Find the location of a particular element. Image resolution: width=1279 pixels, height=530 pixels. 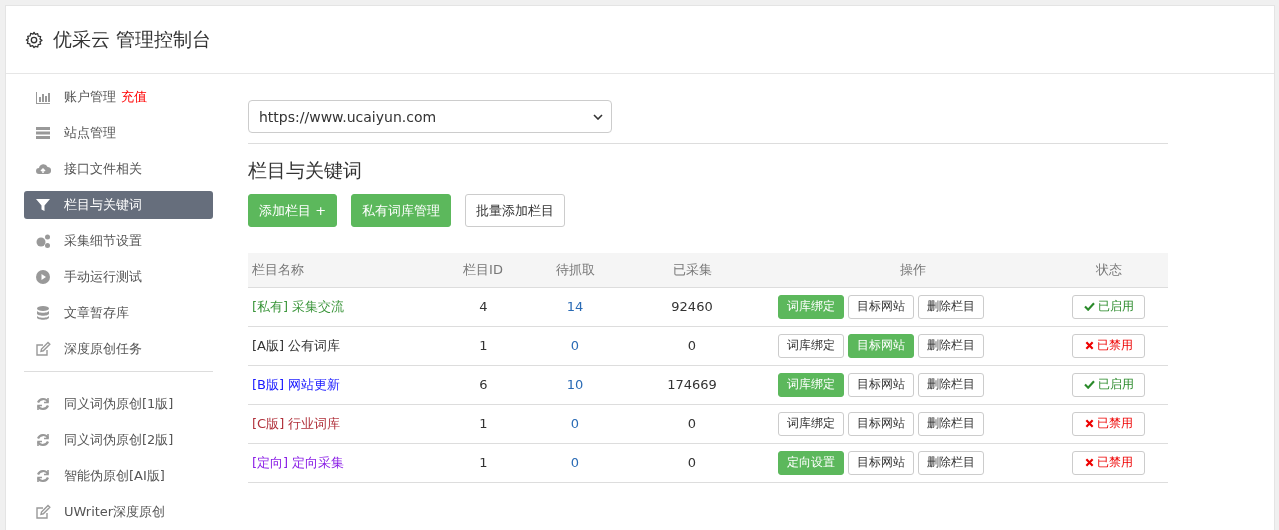

column-header: 待抓取 is located at coordinates (575, 270).